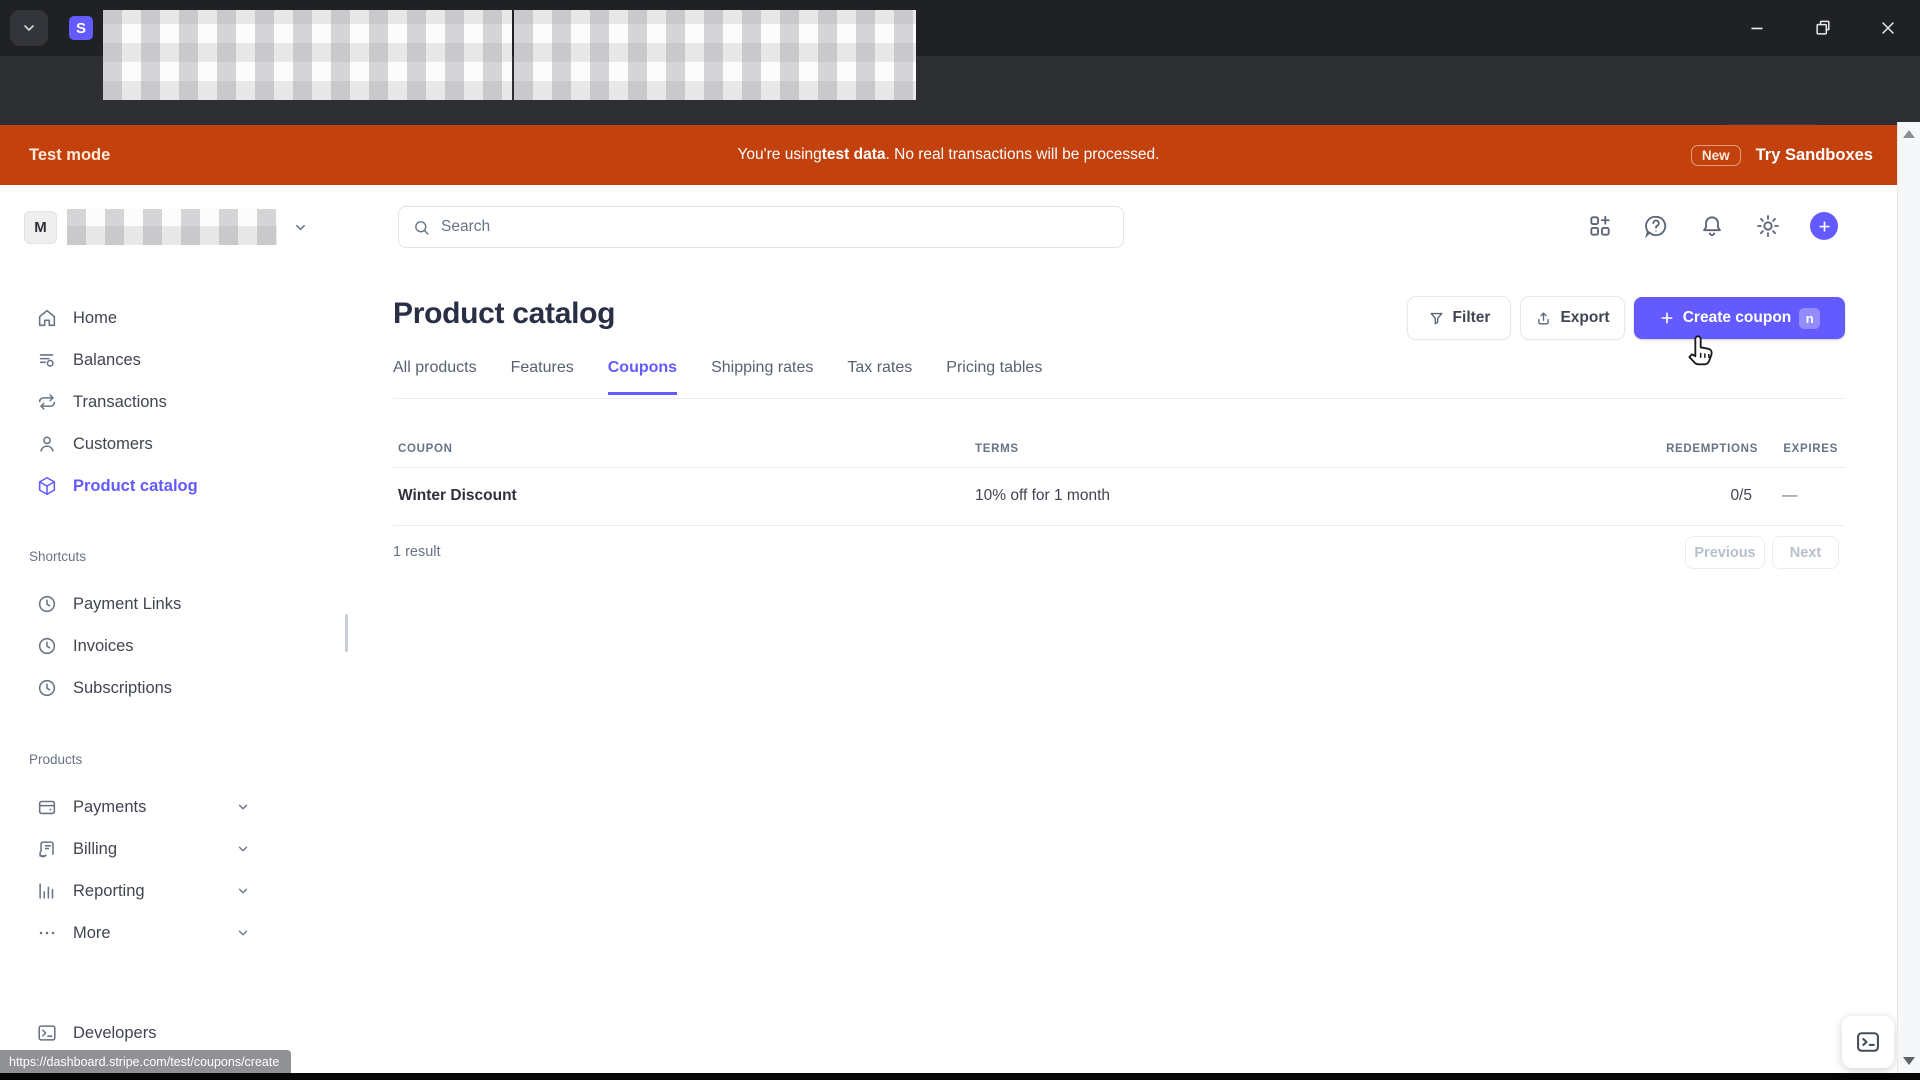 This screenshot has width=1920, height=1080. Describe the element at coordinates (47, 318) in the screenshot. I see `home-icon` at that location.